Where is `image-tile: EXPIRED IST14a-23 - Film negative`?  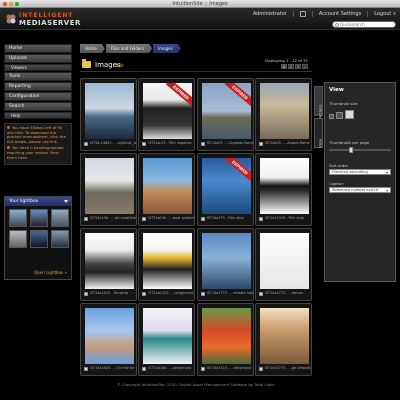 image-tile: EXPIRED IST14a-23 - Film negative is located at coordinates (167, 114).